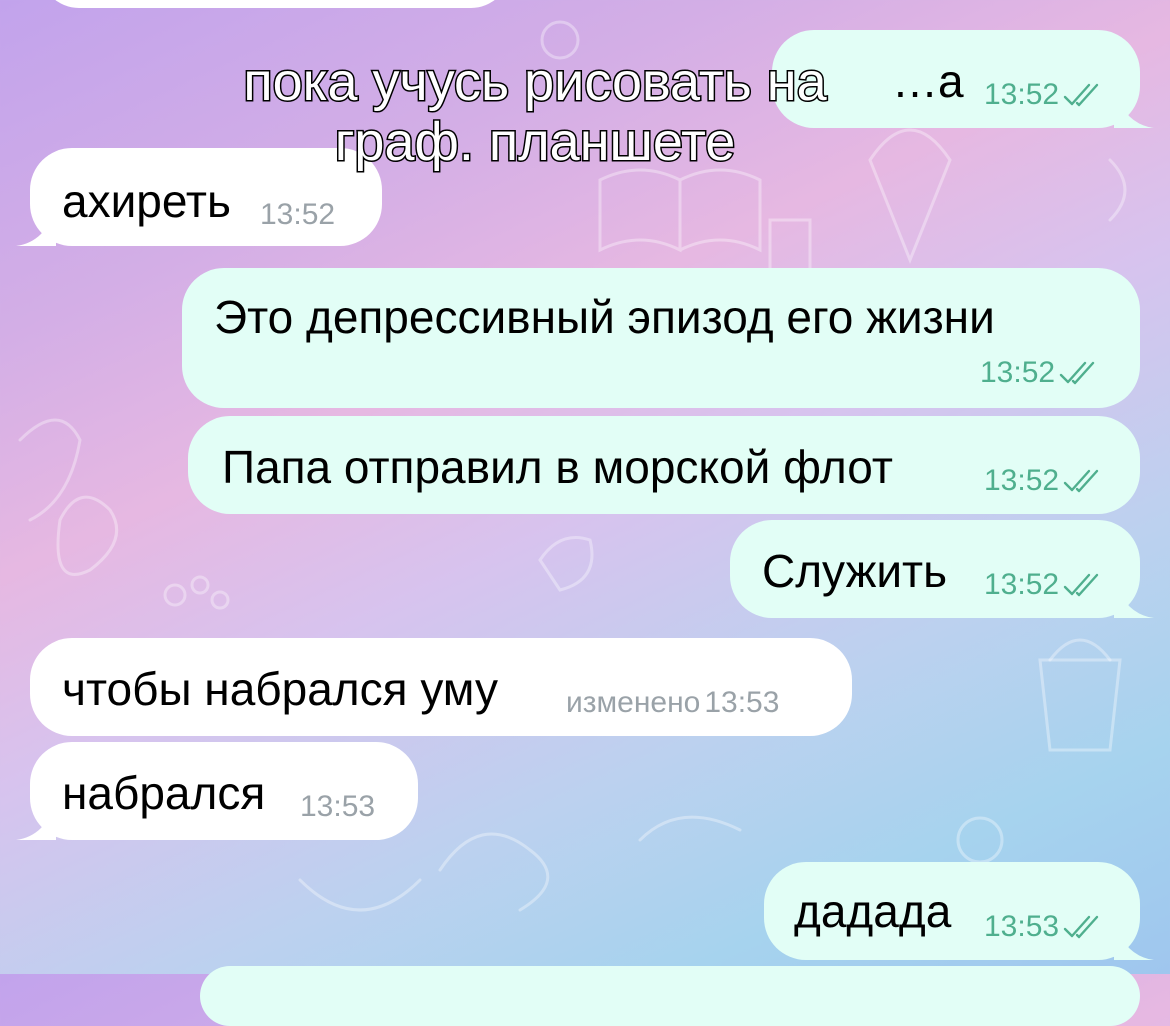 The image size is (1170, 1026). Describe the element at coordinates (146, 201) in the screenshot. I see `message-text: ахиреть` at that location.